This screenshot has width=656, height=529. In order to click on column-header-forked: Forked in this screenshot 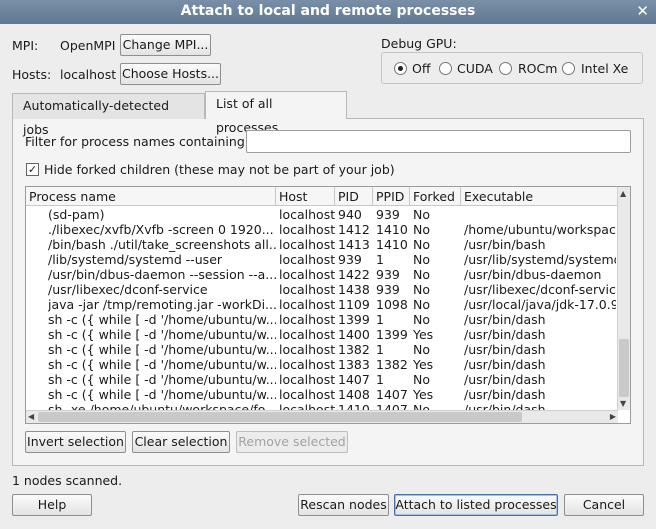, I will do `click(435, 196)`.